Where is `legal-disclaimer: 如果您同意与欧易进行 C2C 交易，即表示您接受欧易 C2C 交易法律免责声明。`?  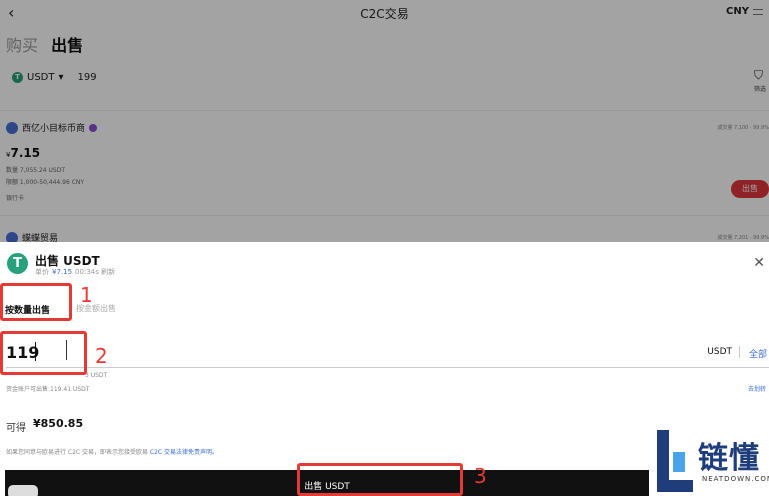
legal-disclaimer: 如果您同意与欧易进行 C2C 交易，即表示您接受欧易 C2C 交易法律免责声明。 is located at coordinates (112, 452).